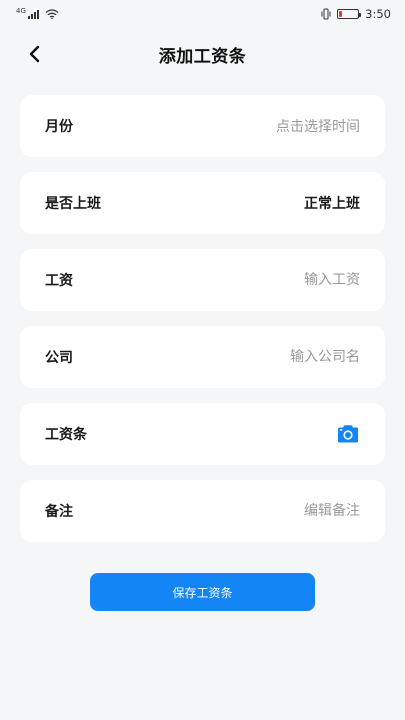 This screenshot has width=405, height=720. What do you see at coordinates (378, 14) in the screenshot?
I see `status-time: 3:50` at bounding box center [378, 14].